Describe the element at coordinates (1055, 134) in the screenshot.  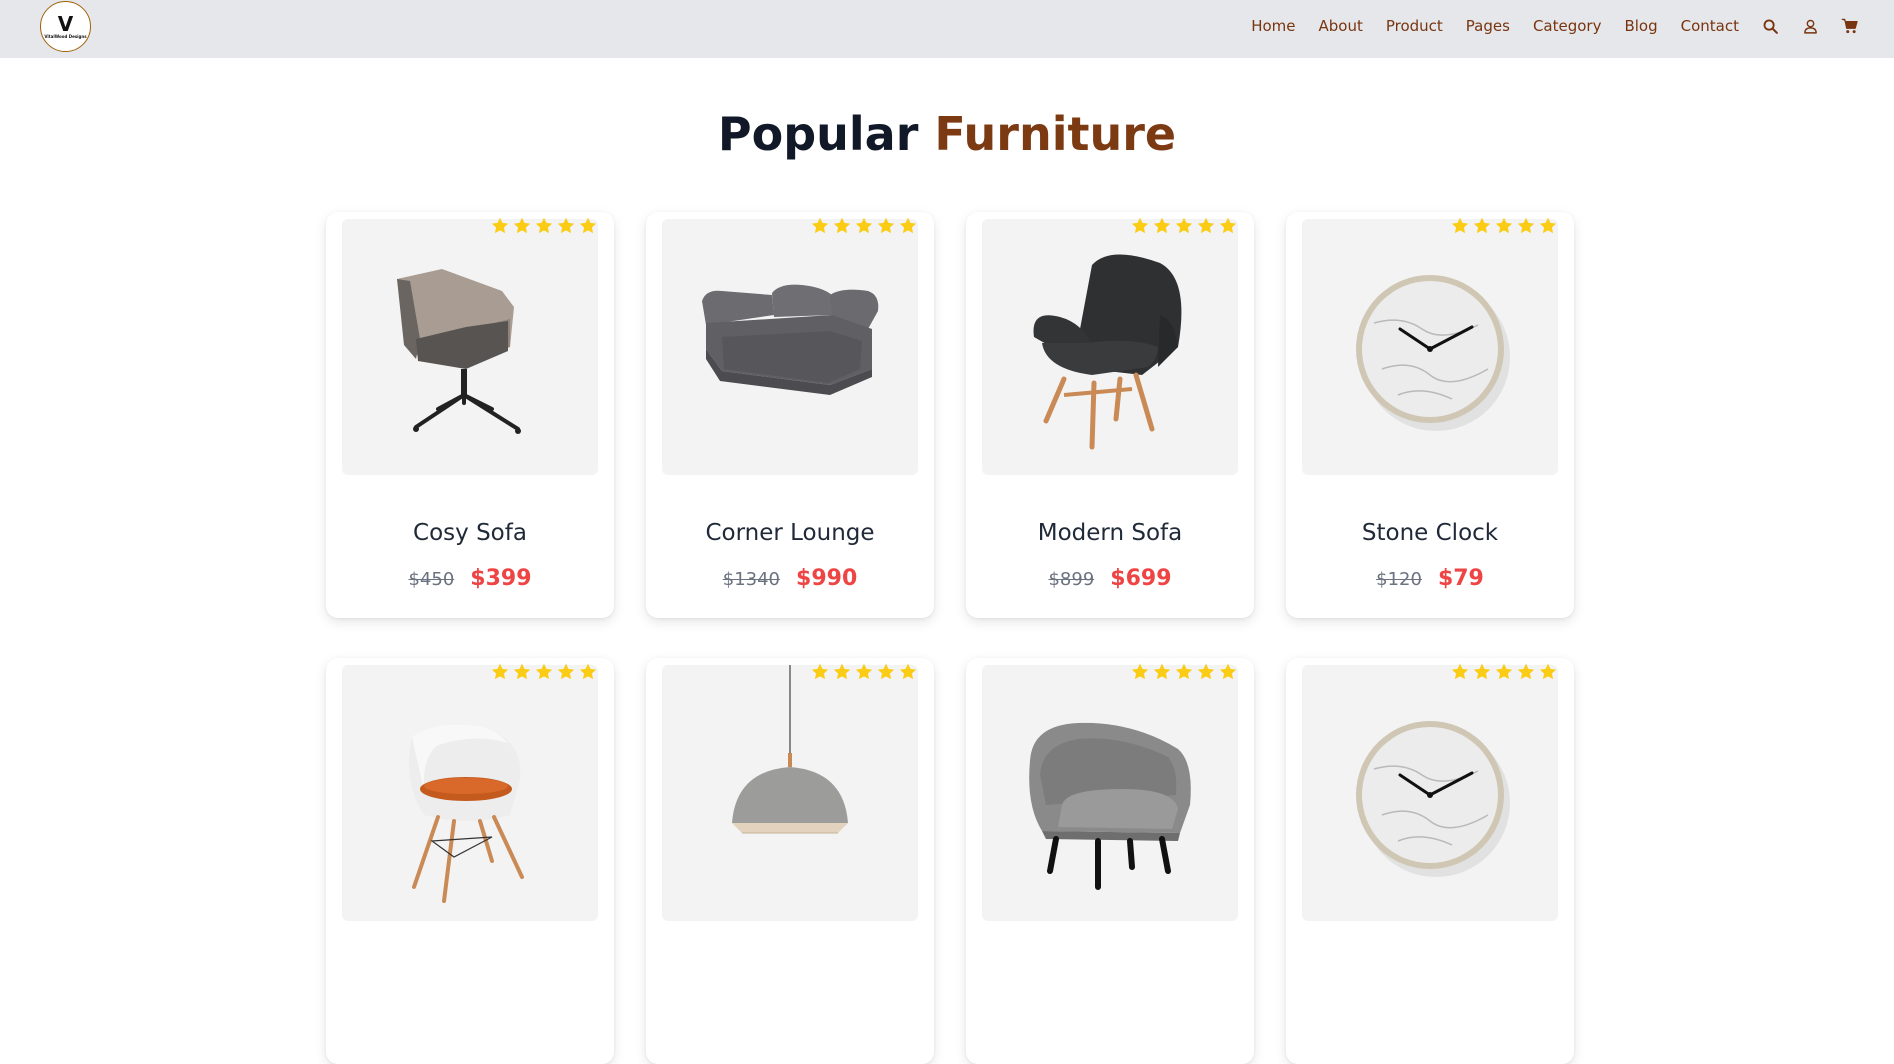
I see `title-part-2: Furniture` at that location.